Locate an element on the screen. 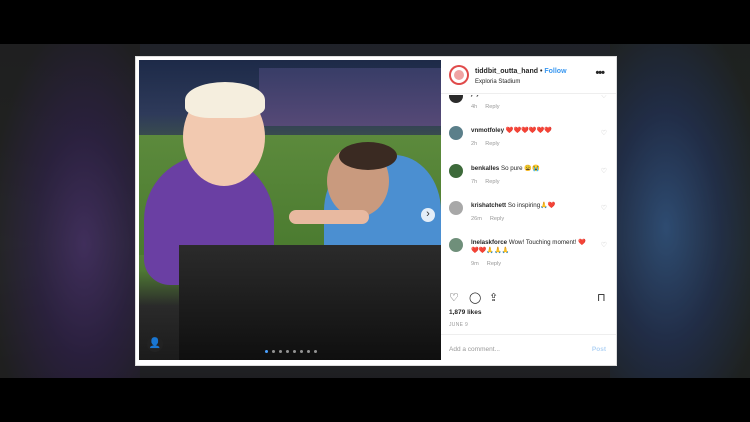  player-hair is located at coordinates (368, 156).